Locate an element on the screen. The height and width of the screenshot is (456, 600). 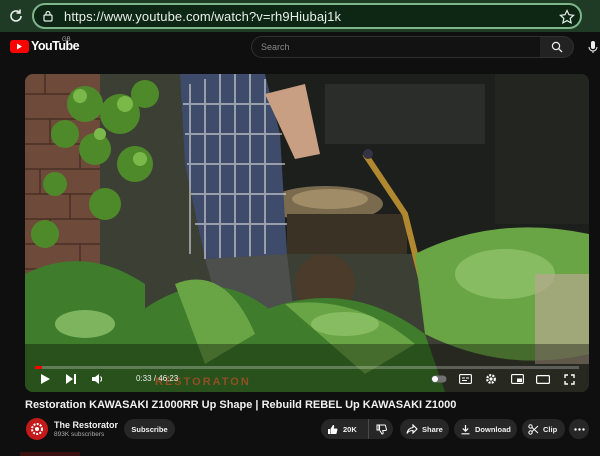
download-button: Download is located at coordinates (485, 429).